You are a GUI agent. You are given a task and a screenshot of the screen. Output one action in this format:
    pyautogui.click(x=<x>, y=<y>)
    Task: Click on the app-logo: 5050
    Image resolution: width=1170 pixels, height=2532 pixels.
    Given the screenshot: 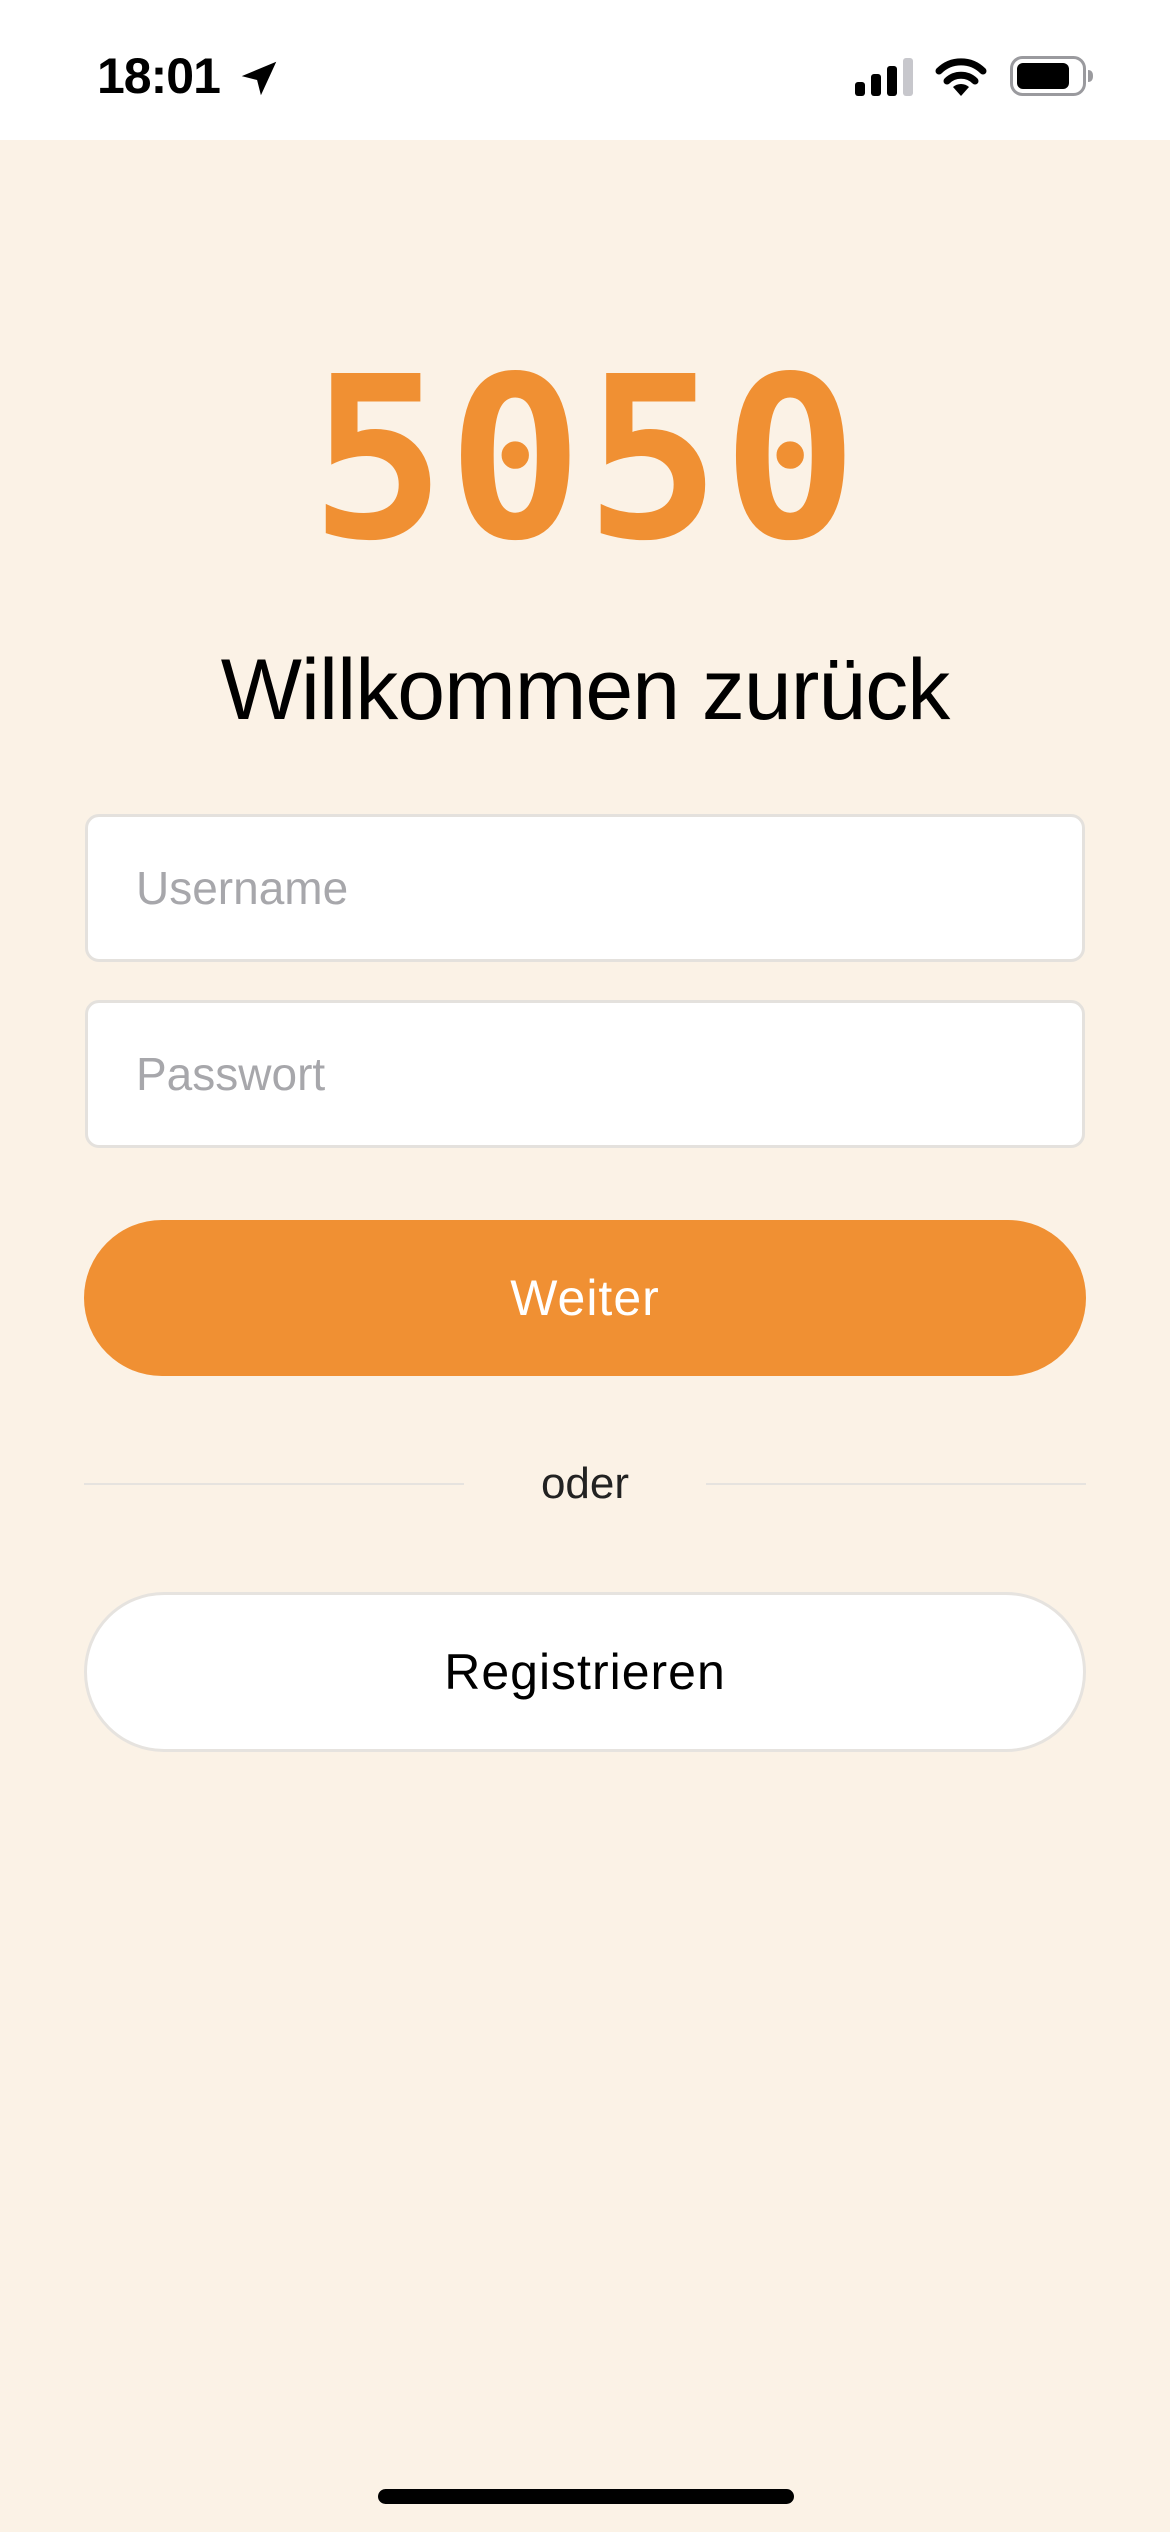 What is the action you would take?
    pyautogui.click(x=585, y=460)
    